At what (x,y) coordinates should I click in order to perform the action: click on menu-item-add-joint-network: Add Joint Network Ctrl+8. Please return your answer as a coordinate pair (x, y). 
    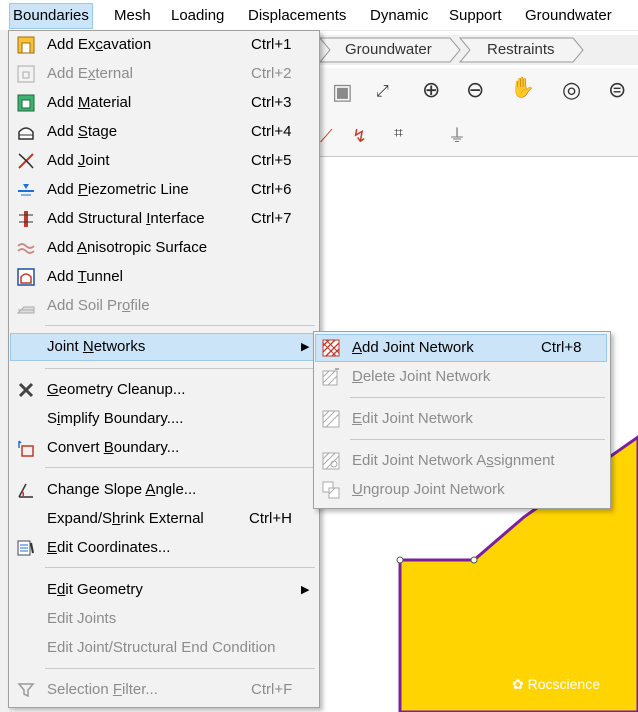
    Looking at the image, I should click on (461, 348).